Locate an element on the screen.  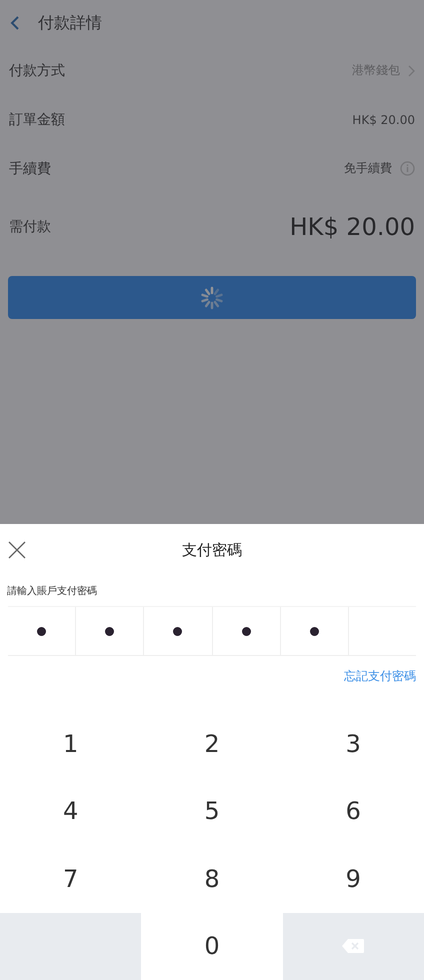
close-icon is located at coordinates (17, 550).